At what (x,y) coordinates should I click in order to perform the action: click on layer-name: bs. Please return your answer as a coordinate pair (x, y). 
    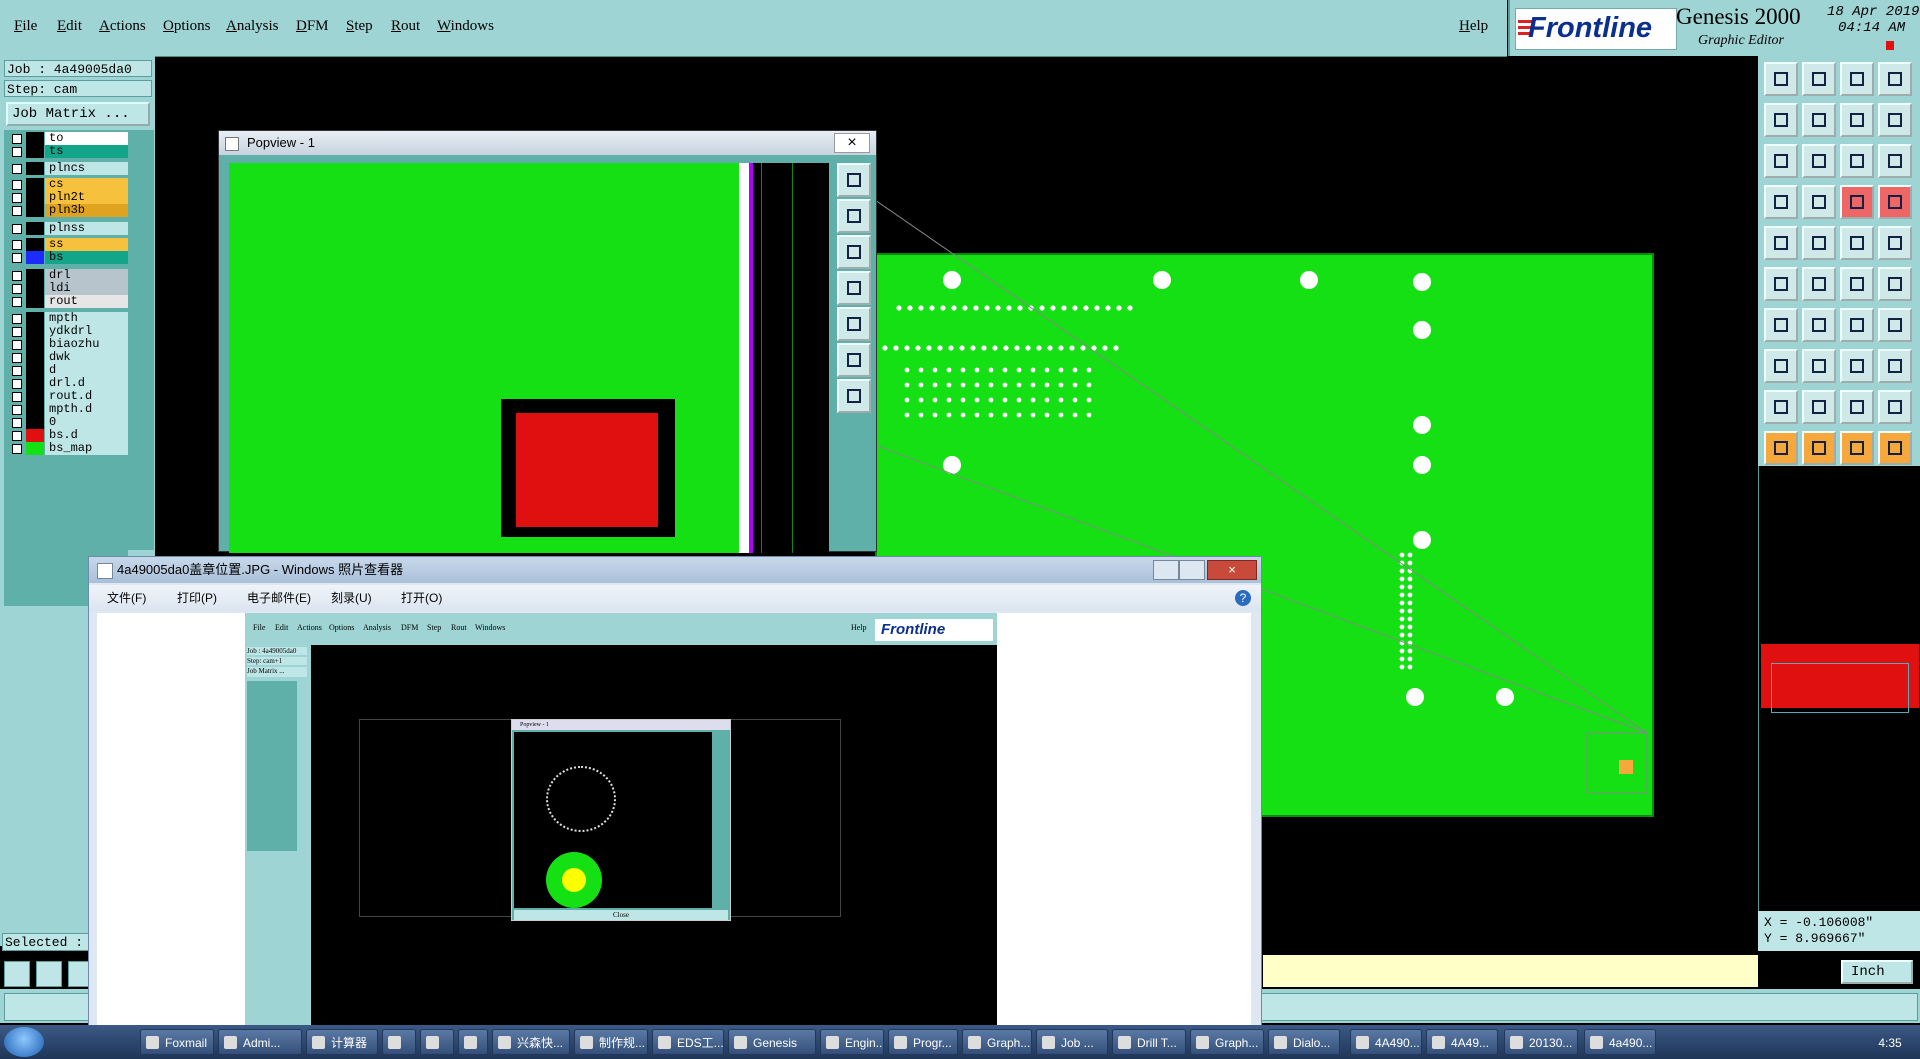
    Looking at the image, I should click on (88, 257).